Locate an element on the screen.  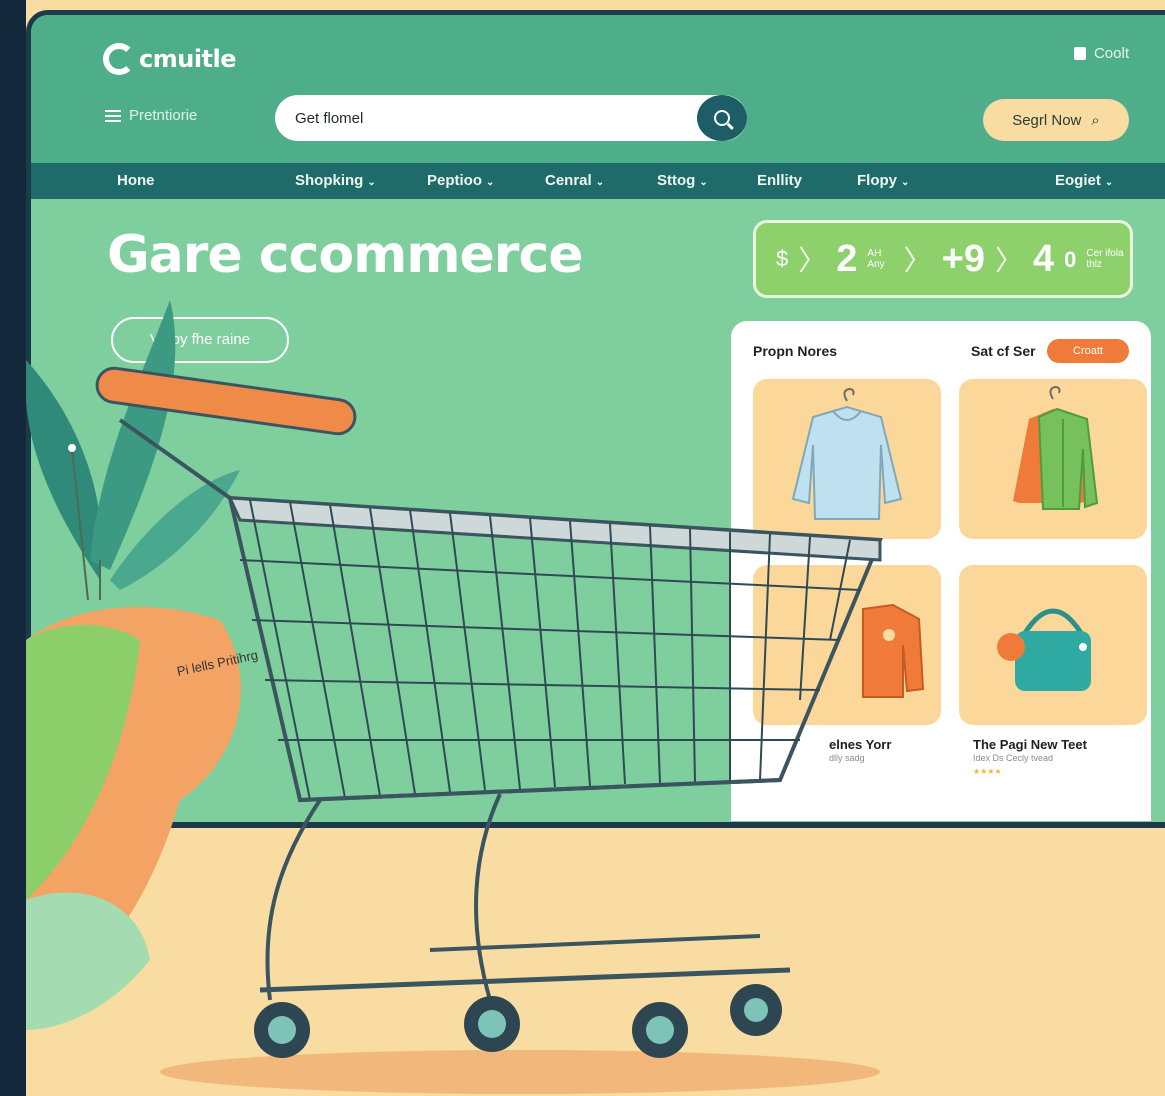
cookie-link: Coolt is located at coordinates (1101, 53).